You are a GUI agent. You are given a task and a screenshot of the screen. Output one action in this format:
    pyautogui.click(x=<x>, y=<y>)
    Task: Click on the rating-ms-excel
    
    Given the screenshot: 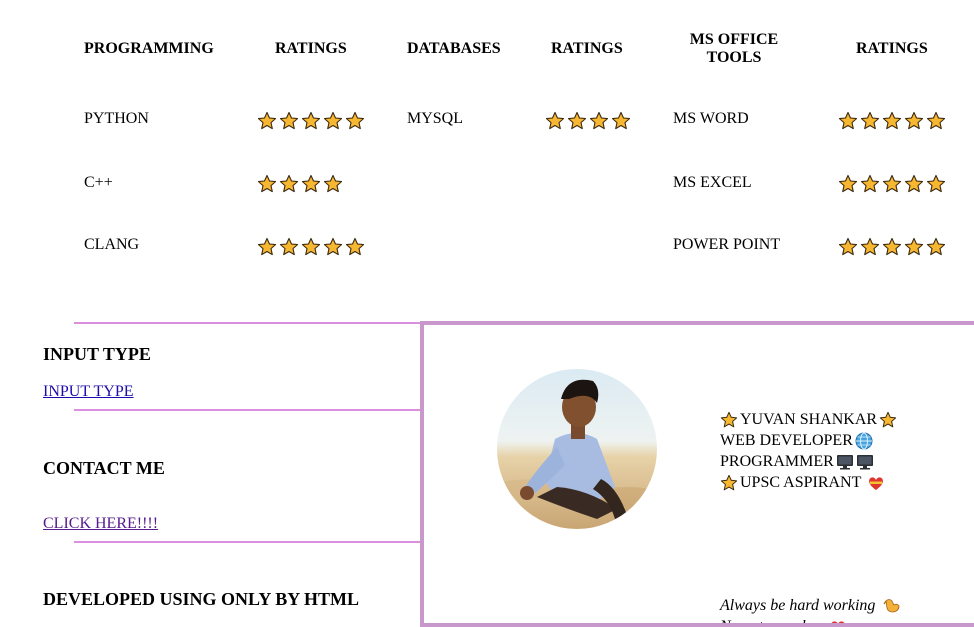 What is the action you would take?
    pyautogui.click(x=892, y=184)
    